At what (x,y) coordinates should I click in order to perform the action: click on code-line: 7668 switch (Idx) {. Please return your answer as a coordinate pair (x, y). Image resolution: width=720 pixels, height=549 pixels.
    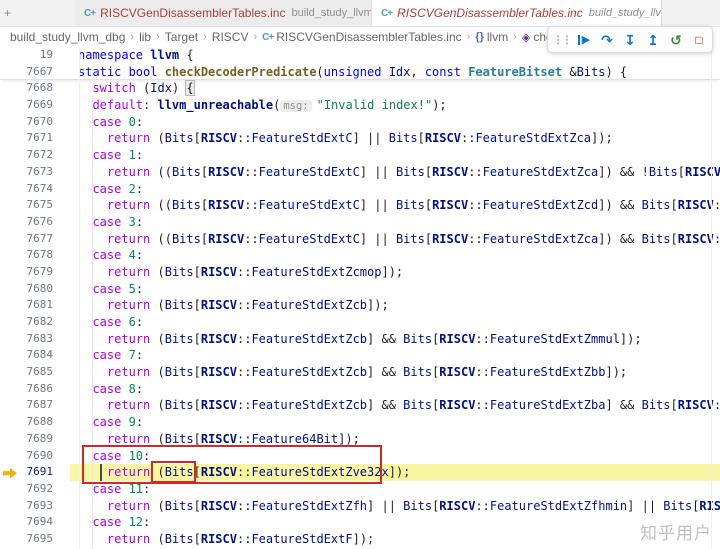
    Looking at the image, I should click on (360, 88).